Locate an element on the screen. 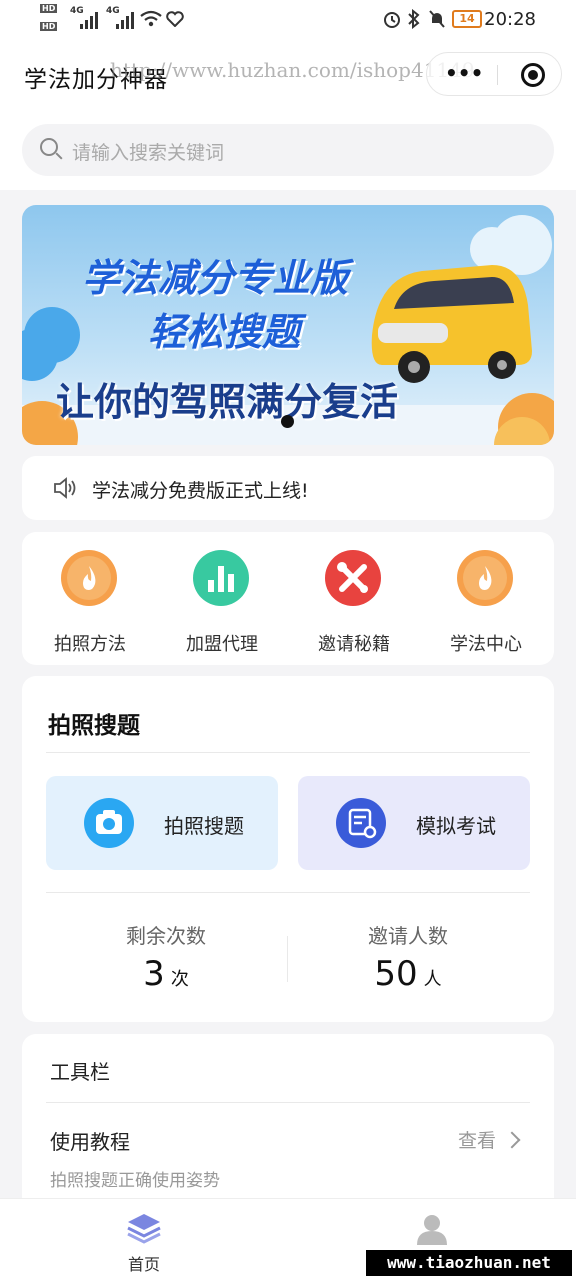 The image size is (576, 1280). mute-icon is located at coordinates (437, 19).